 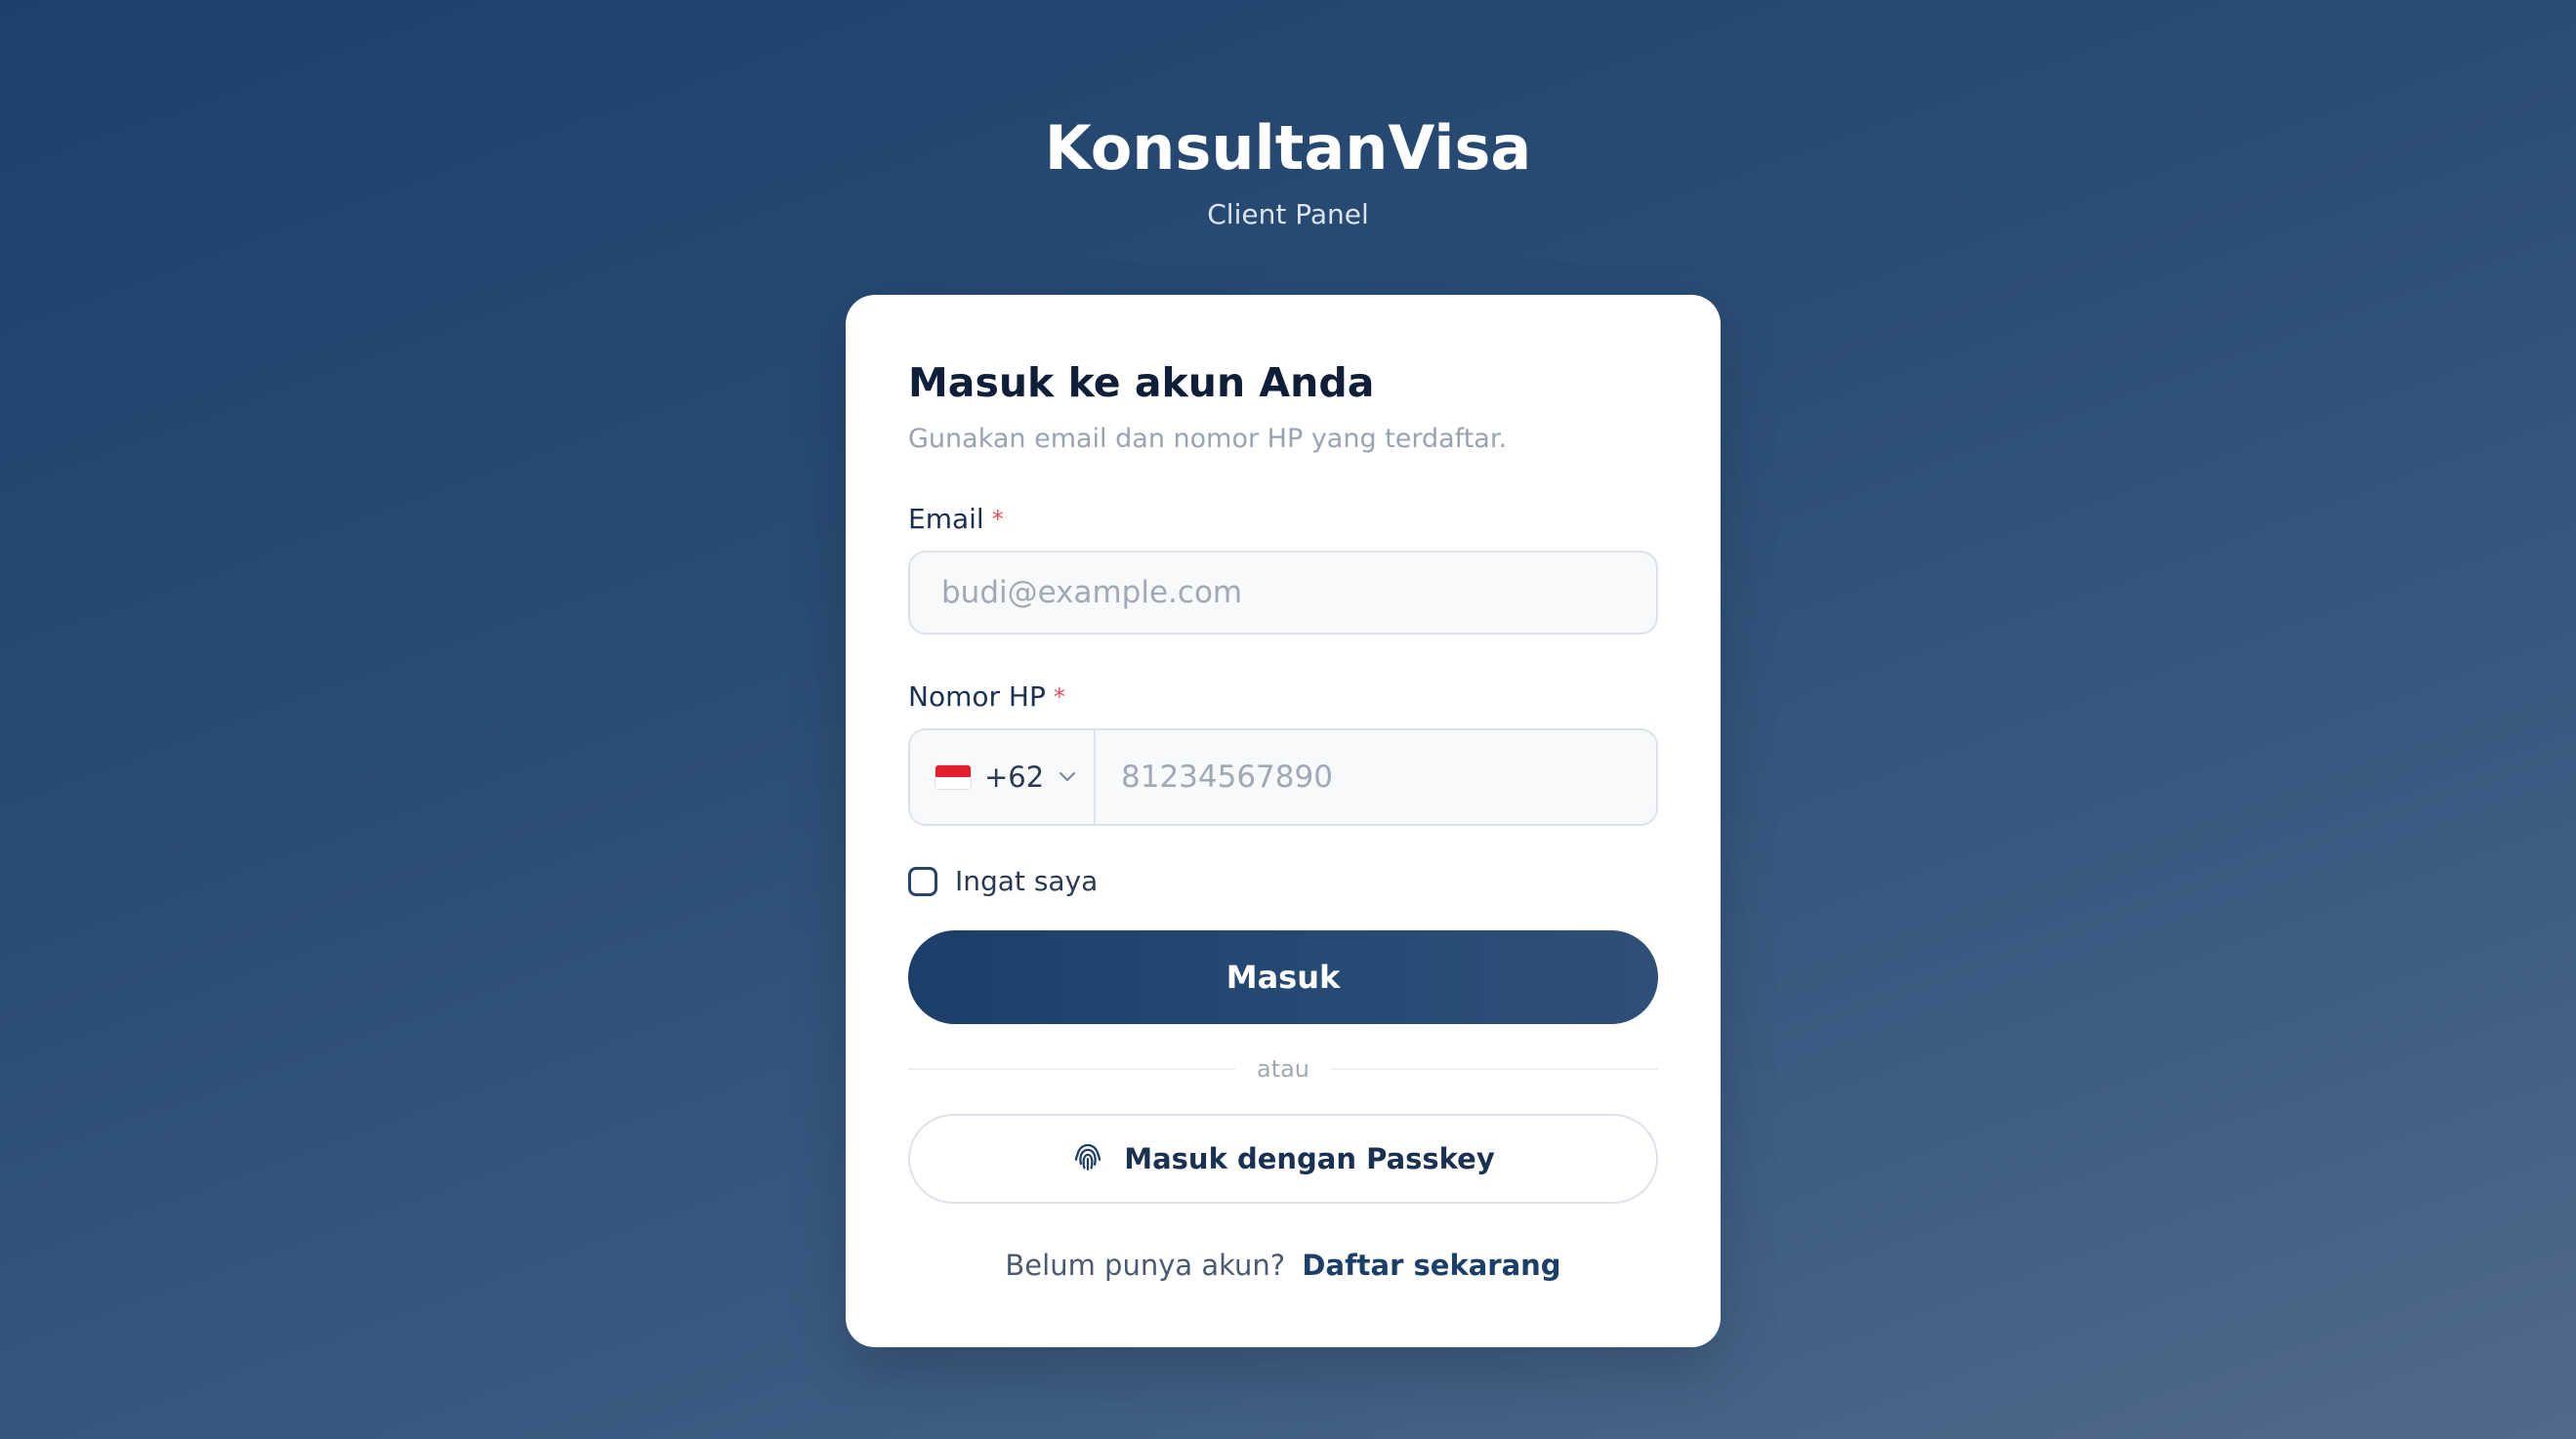 I want to click on divider-text: atau, so click(x=1283, y=1069).